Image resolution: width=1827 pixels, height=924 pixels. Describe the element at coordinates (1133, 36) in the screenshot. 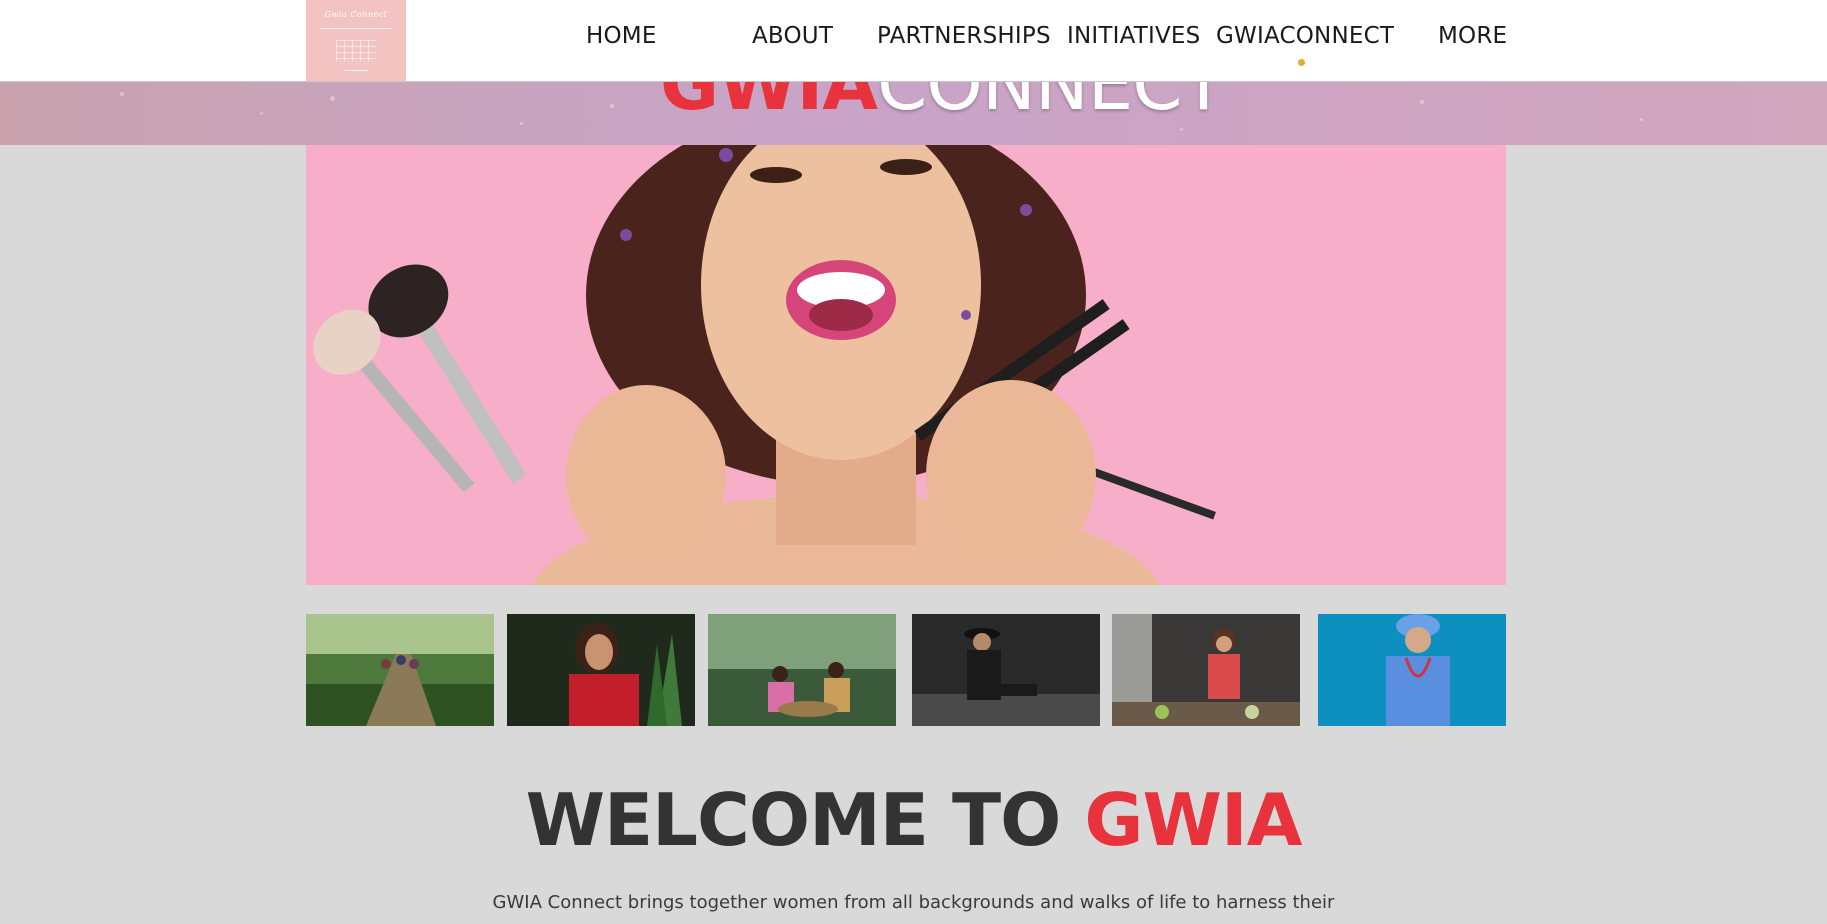

I see `nav-initiatives: INITIATIVES` at that location.